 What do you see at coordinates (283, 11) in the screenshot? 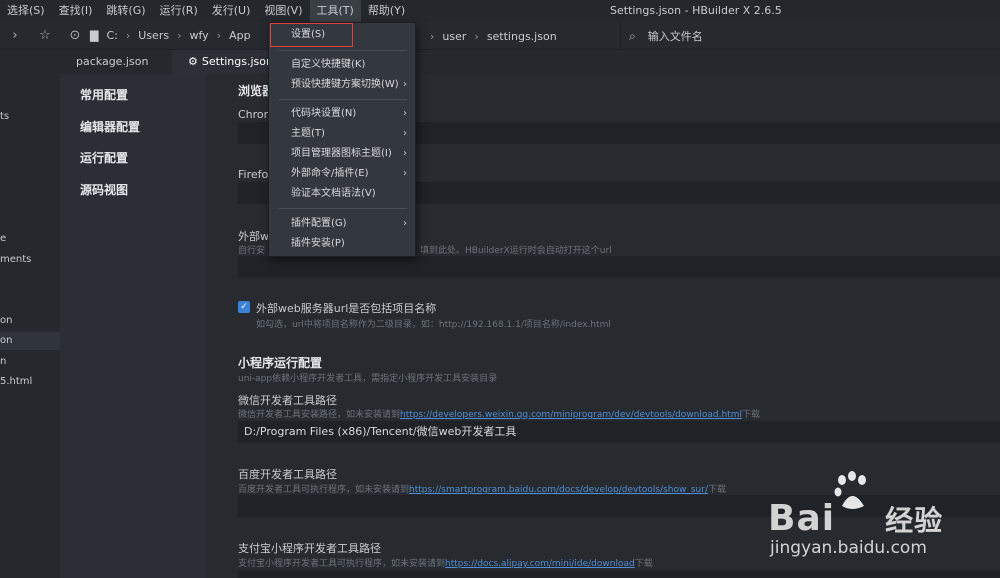
I see `menu-view: 视图(V)` at bounding box center [283, 11].